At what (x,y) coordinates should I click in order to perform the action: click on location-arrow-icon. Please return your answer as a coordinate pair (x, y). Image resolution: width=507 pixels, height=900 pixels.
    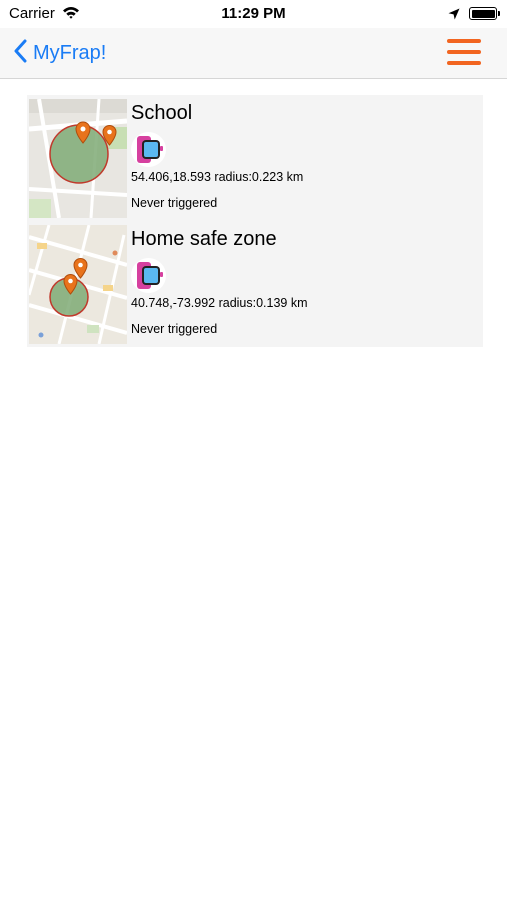
    Looking at the image, I should click on (454, 16).